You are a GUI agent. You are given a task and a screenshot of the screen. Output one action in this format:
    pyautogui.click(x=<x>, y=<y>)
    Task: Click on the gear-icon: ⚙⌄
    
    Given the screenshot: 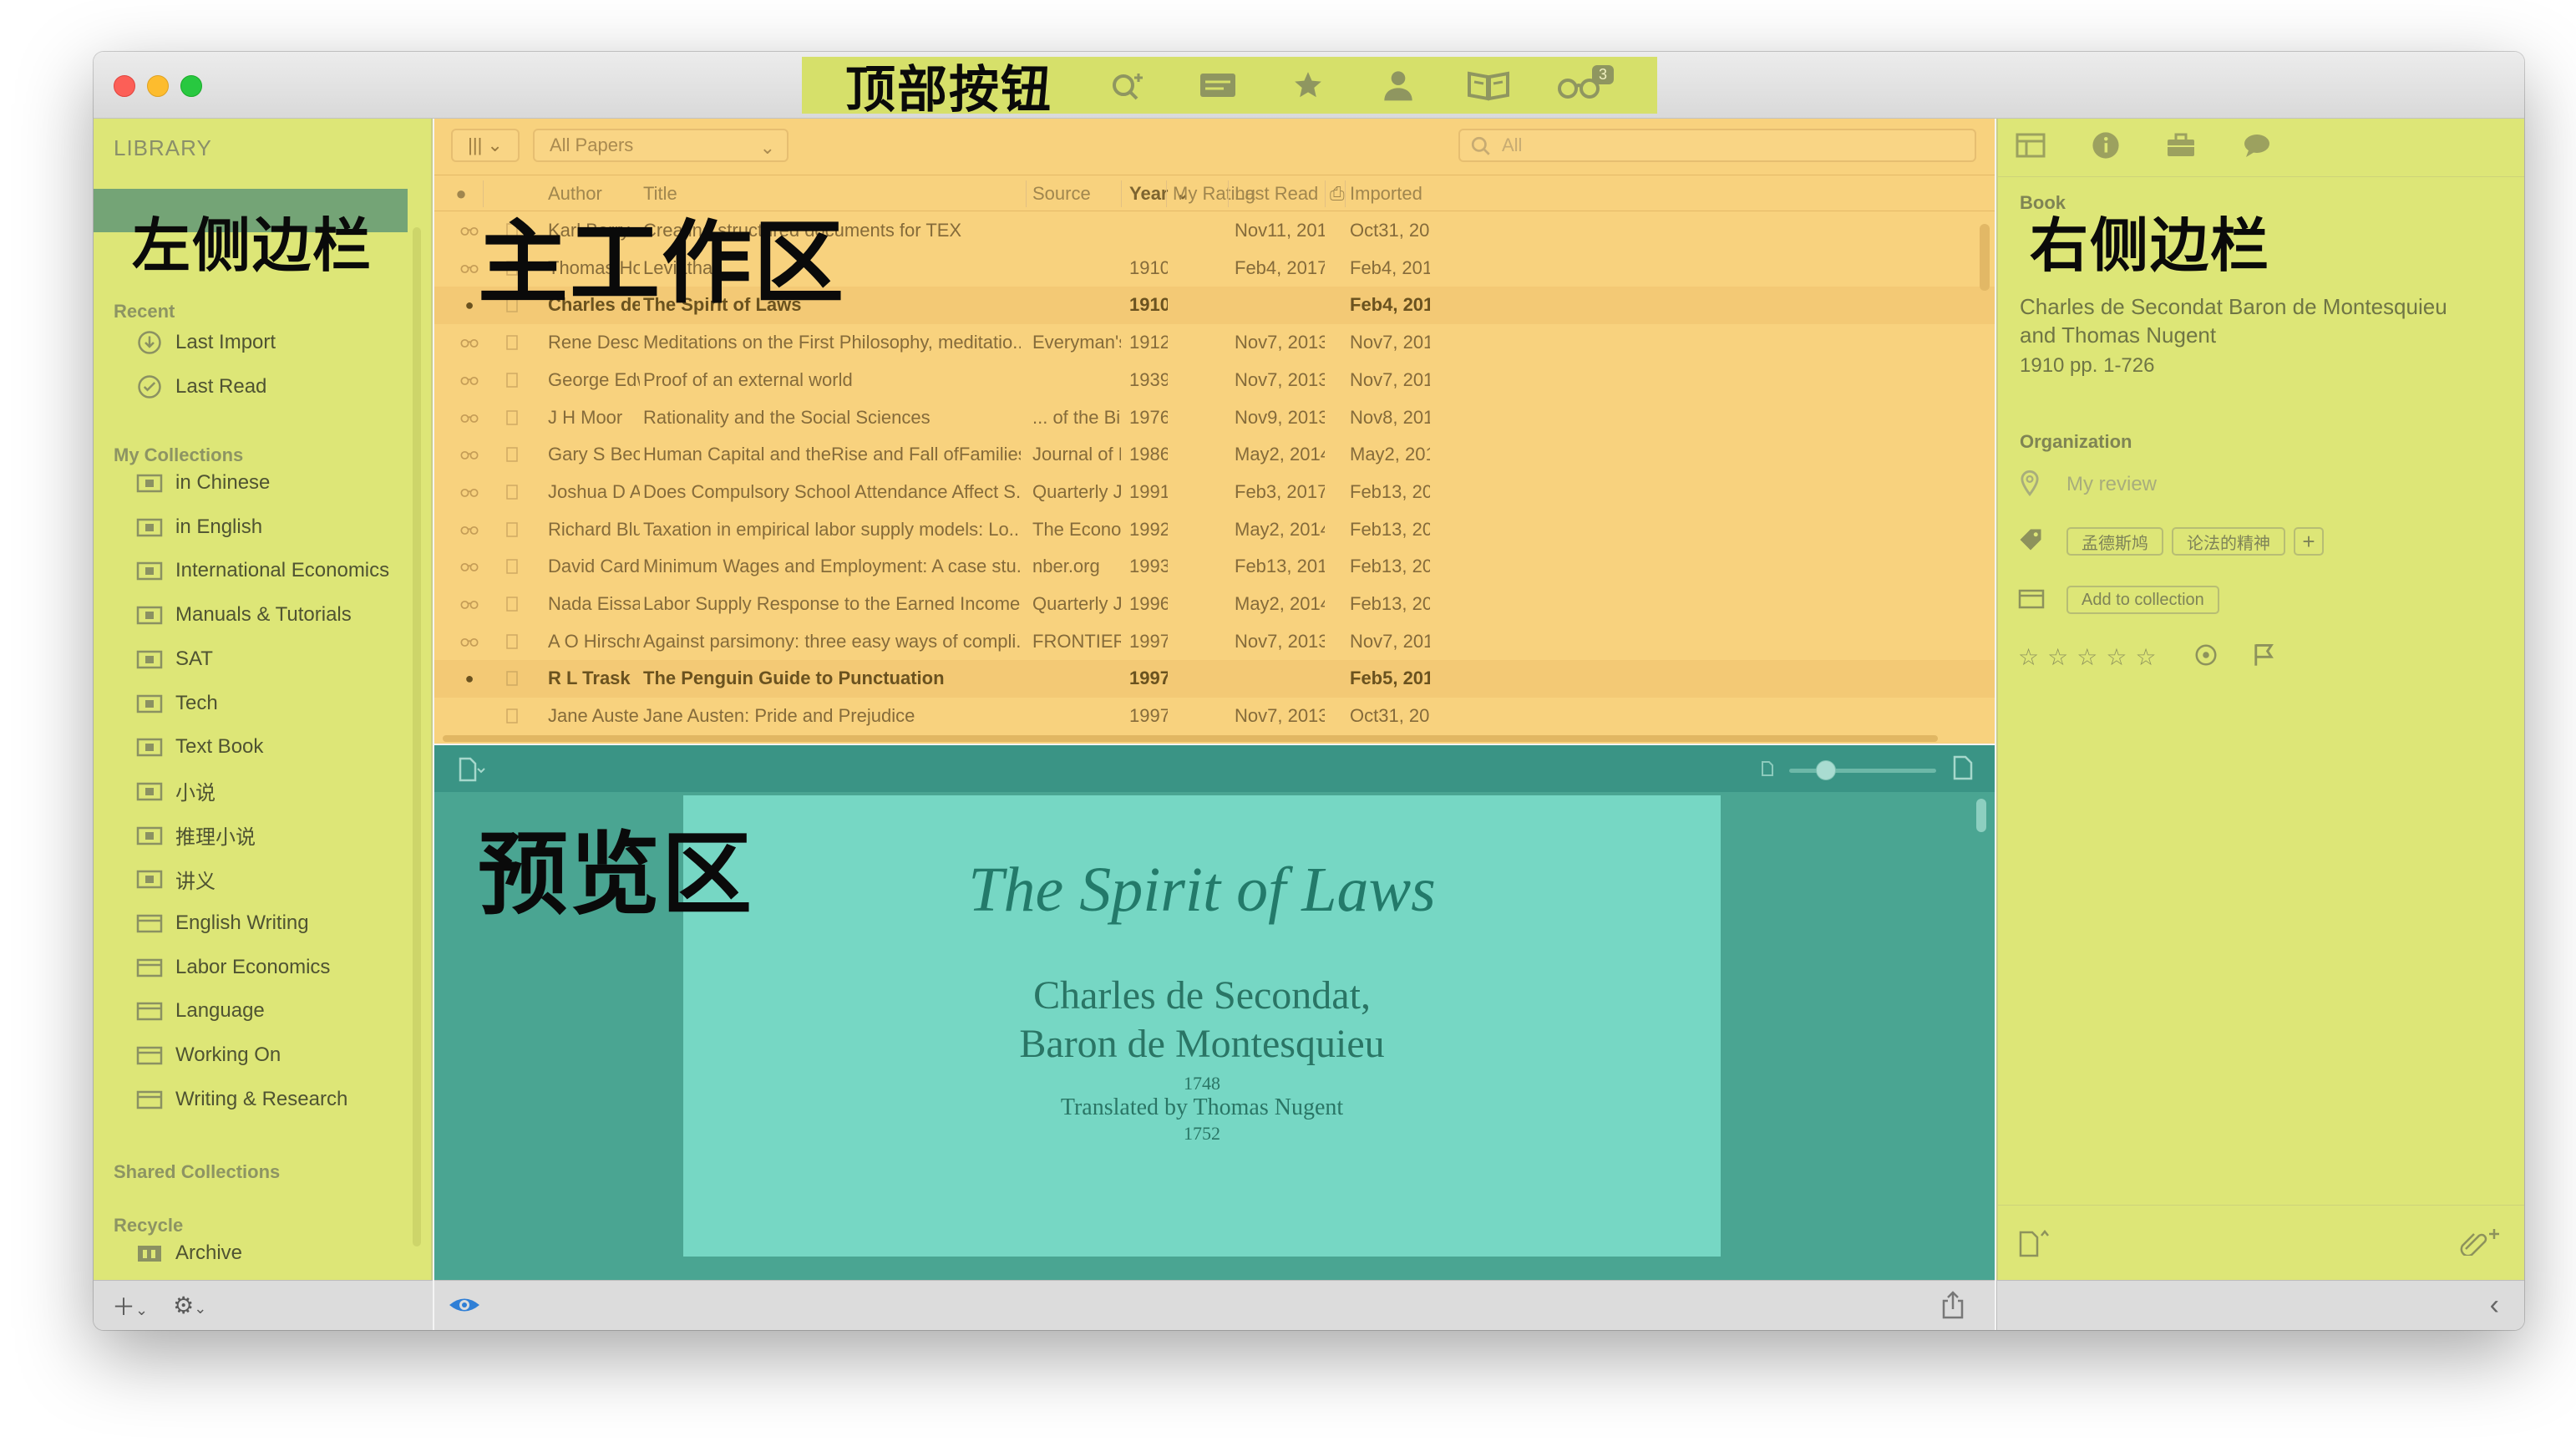 What is the action you would take?
    pyautogui.click(x=189, y=1305)
    